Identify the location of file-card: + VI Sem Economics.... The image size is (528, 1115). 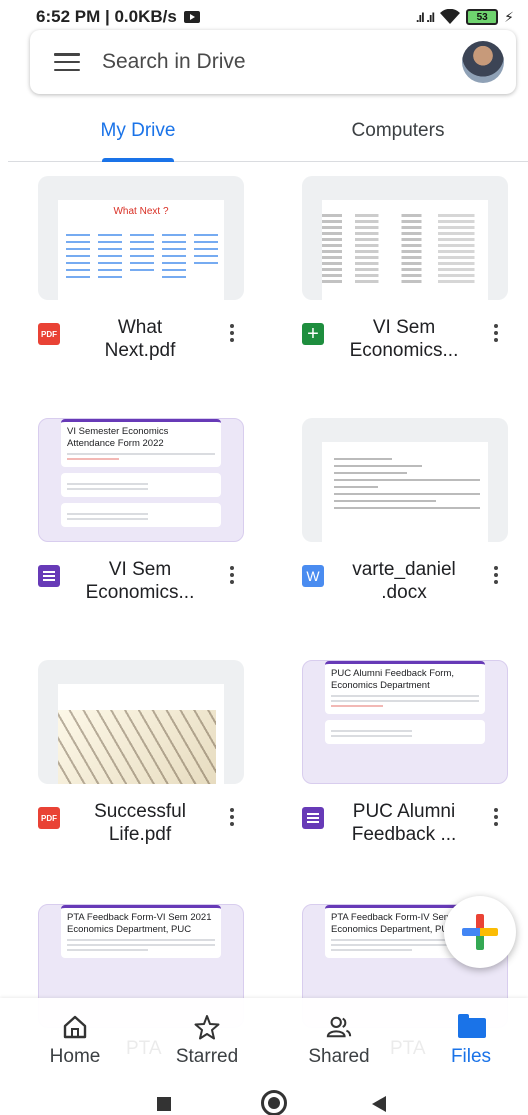
(405, 286).